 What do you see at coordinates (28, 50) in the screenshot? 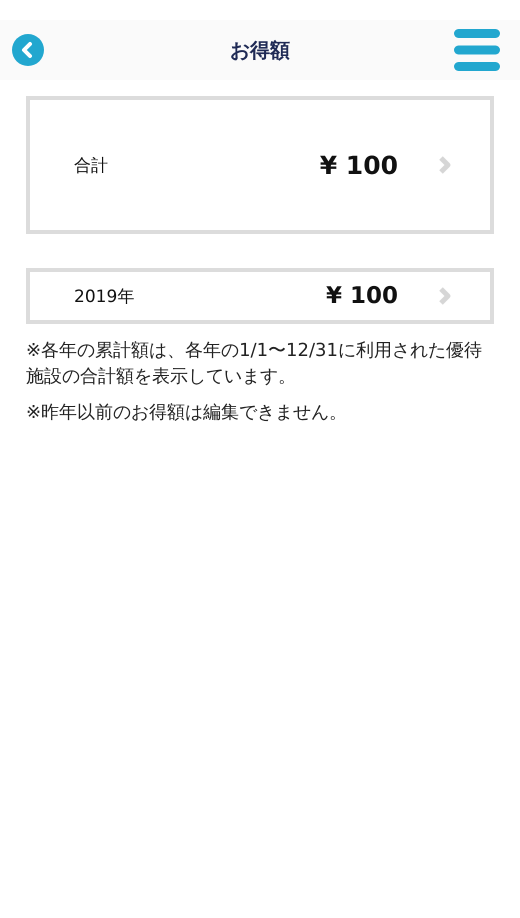
I see `back-icon` at bounding box center [28, 50].